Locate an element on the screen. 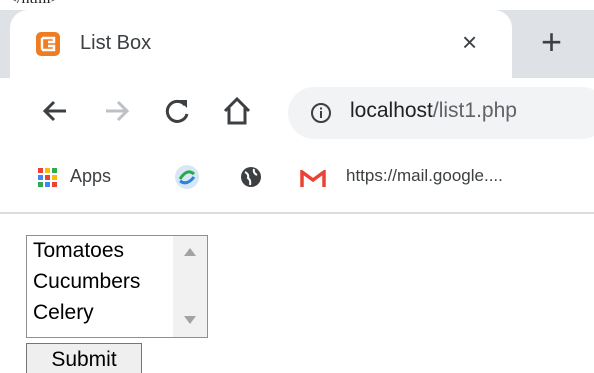 The height and width of the screenshot is (373, 594). url-path: /list1.php is located at coordinates (474, 110).